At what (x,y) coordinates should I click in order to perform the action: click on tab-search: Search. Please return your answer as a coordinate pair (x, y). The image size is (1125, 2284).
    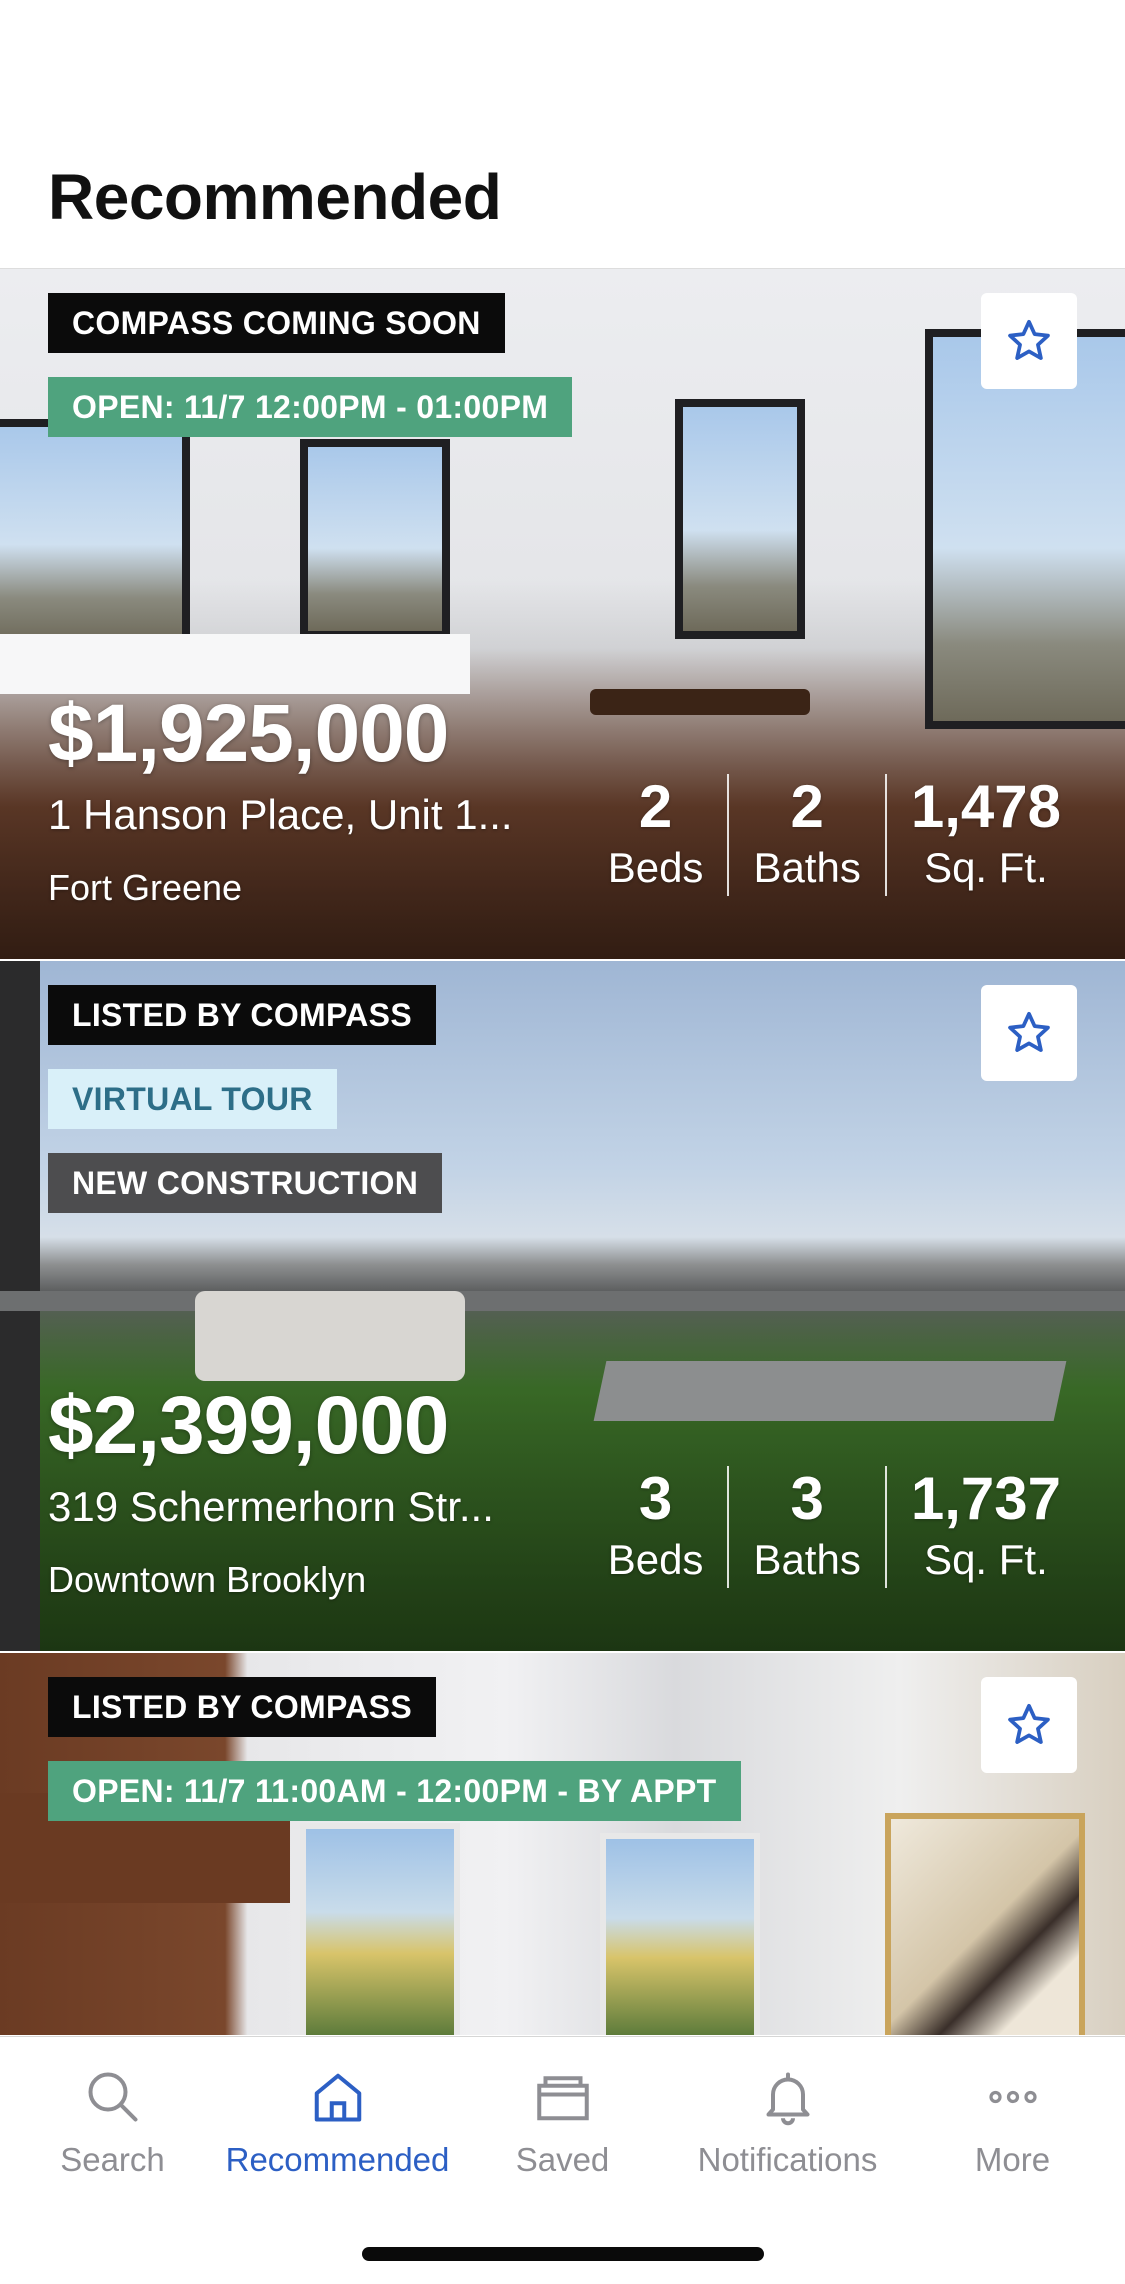
    Looking at the image, I should click on (112, 2123).